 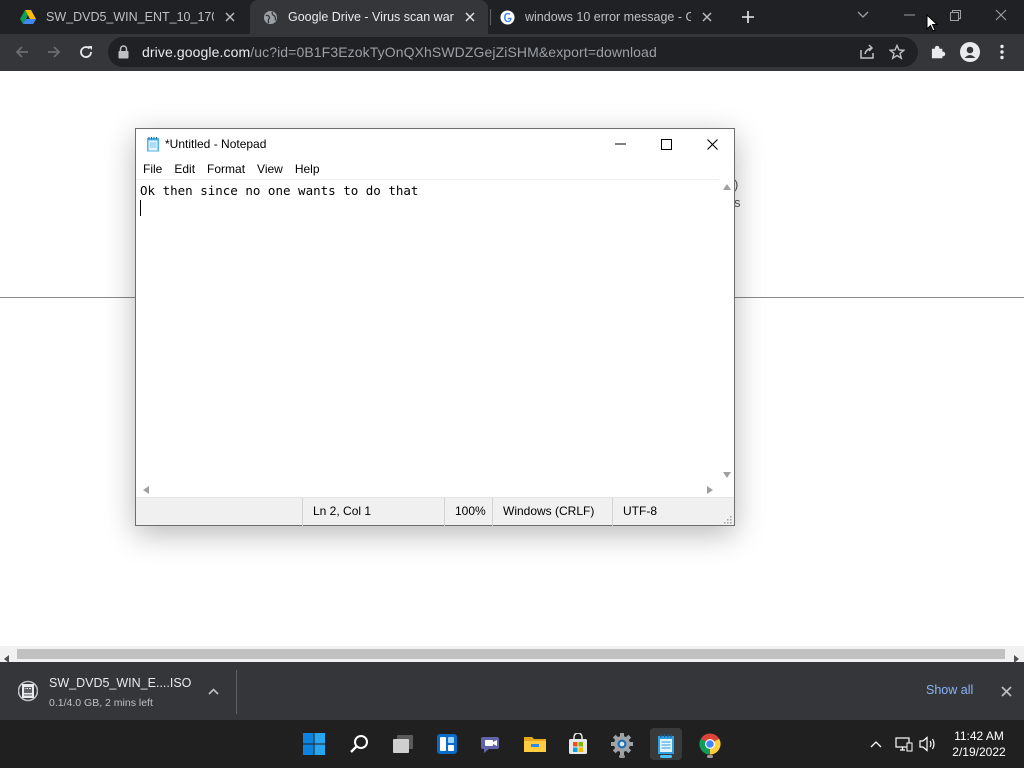 What do you see at coordinates (270, 17) in the screenshot?
I see `globe-icon` at bounding box center [270, 17].